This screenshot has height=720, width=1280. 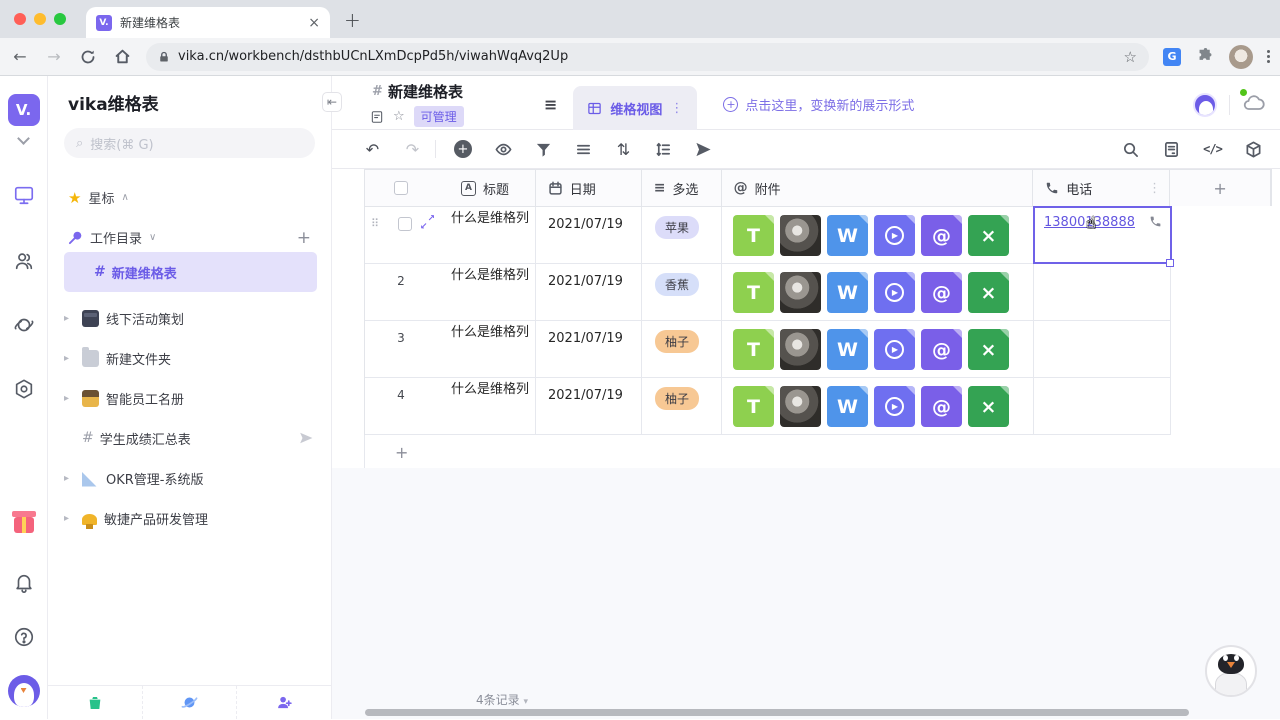 I want to click on widget-cube-icon, so click(x=1253, y=149).